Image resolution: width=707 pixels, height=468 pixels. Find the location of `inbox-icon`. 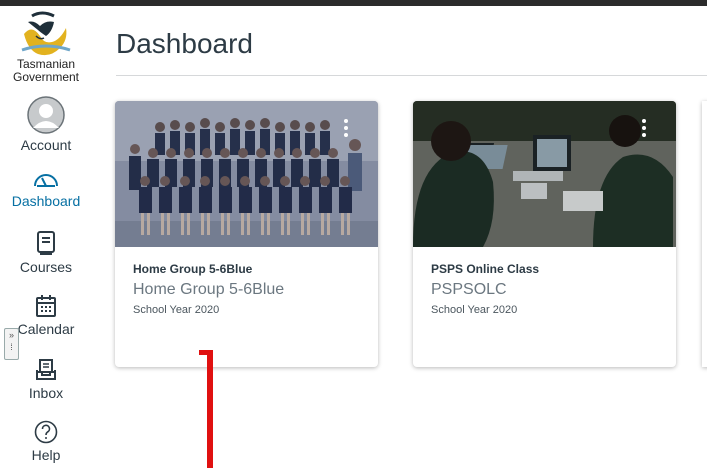

inbox-icon is located at coordinates (46, 369).